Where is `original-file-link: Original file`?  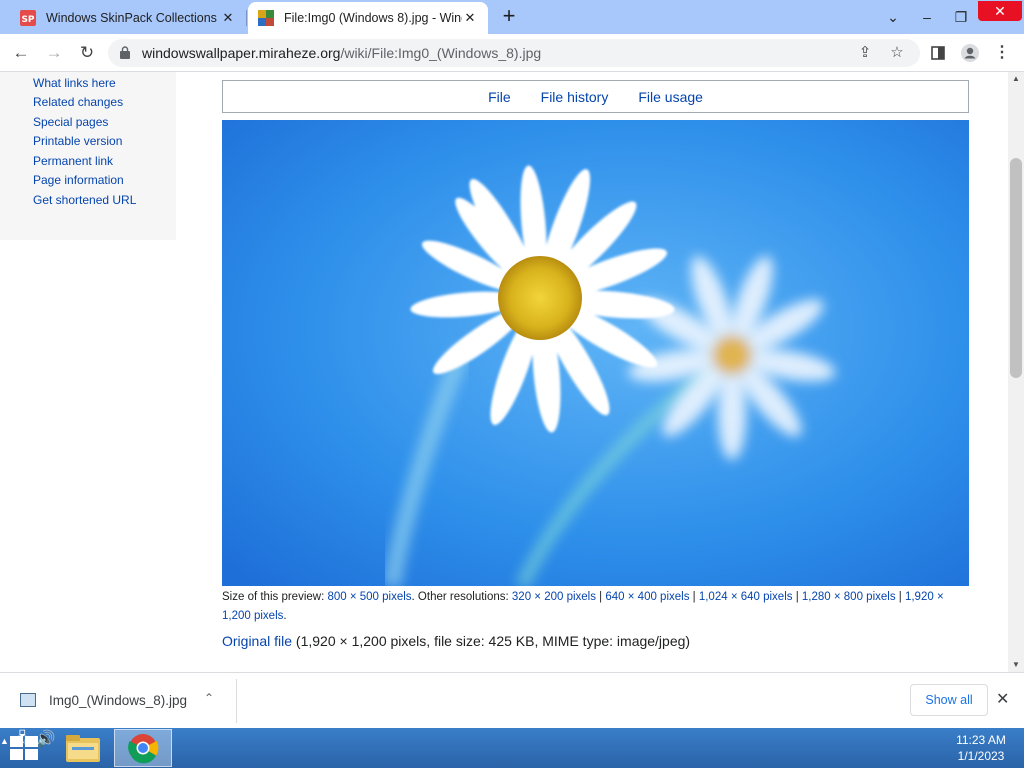
original-file-link: Original file is located at coordinates (257, 641).